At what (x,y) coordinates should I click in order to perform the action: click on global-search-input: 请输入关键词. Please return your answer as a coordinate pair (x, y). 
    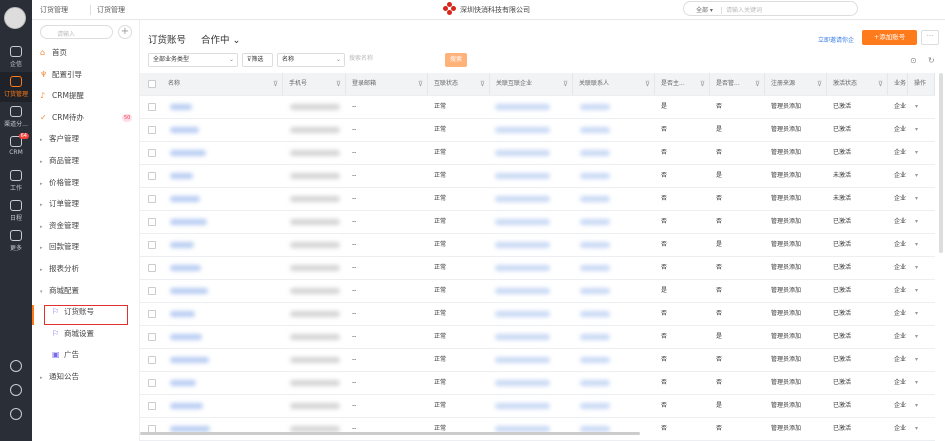
    Looking at the image, I should click on (741, 10).